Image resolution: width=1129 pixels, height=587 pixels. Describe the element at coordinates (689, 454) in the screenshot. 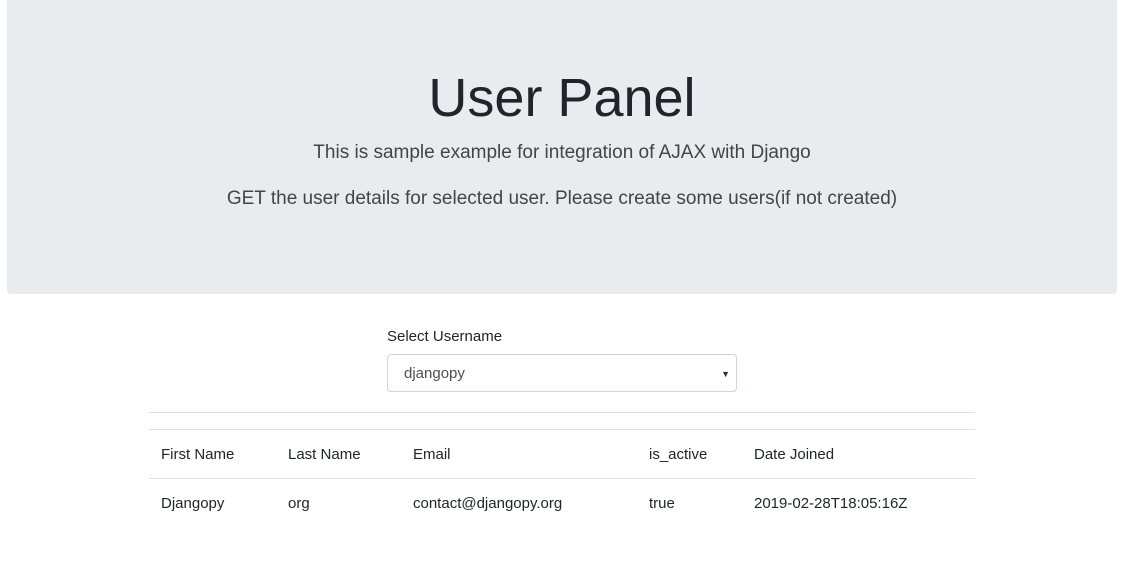

I see `column-header-is-active: is_active` at that location.